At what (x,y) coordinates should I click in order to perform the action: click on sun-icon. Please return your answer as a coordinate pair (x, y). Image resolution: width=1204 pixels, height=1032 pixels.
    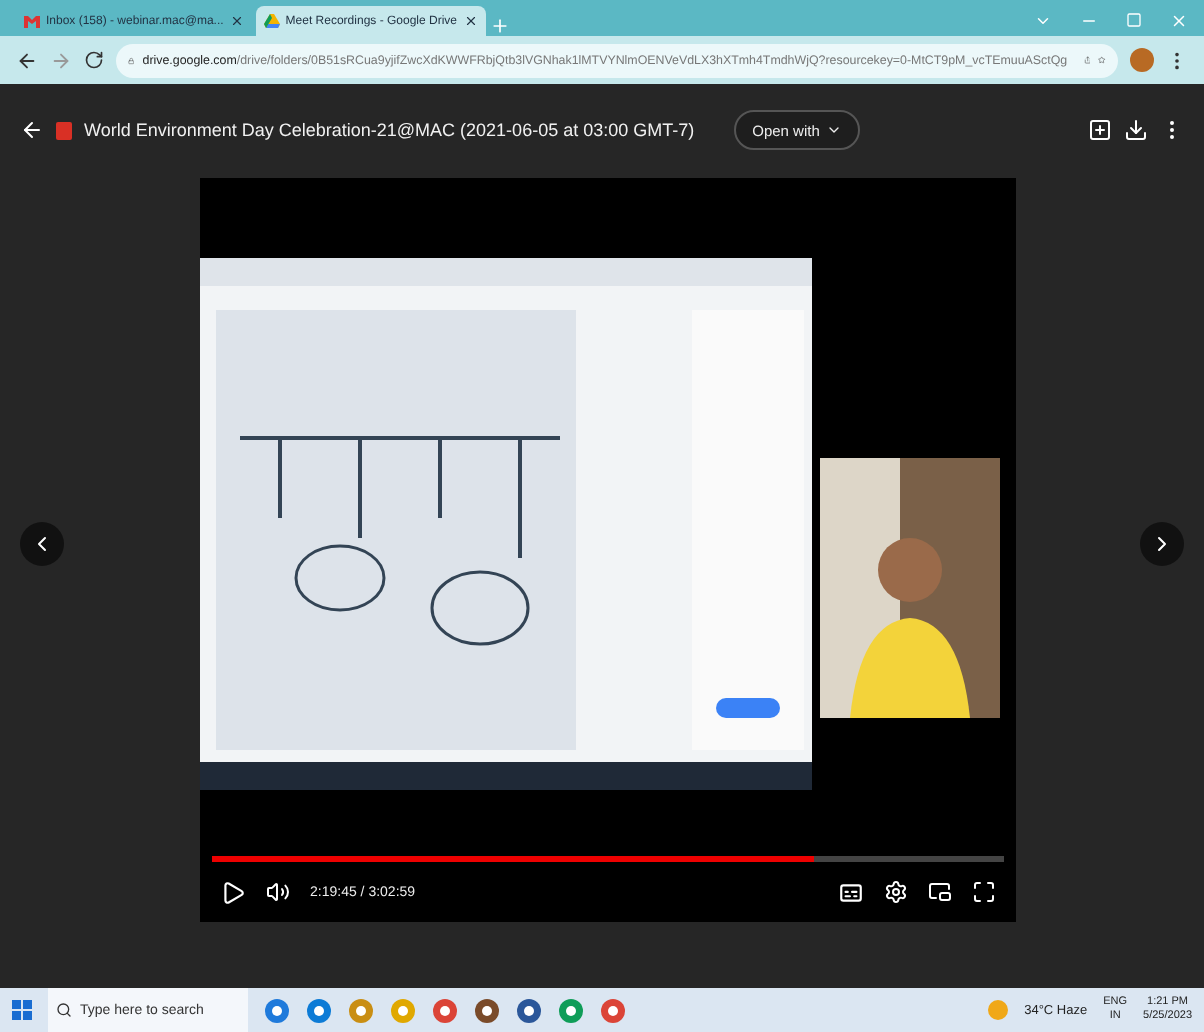
    Looking at the image, I should click on (998, 1010).